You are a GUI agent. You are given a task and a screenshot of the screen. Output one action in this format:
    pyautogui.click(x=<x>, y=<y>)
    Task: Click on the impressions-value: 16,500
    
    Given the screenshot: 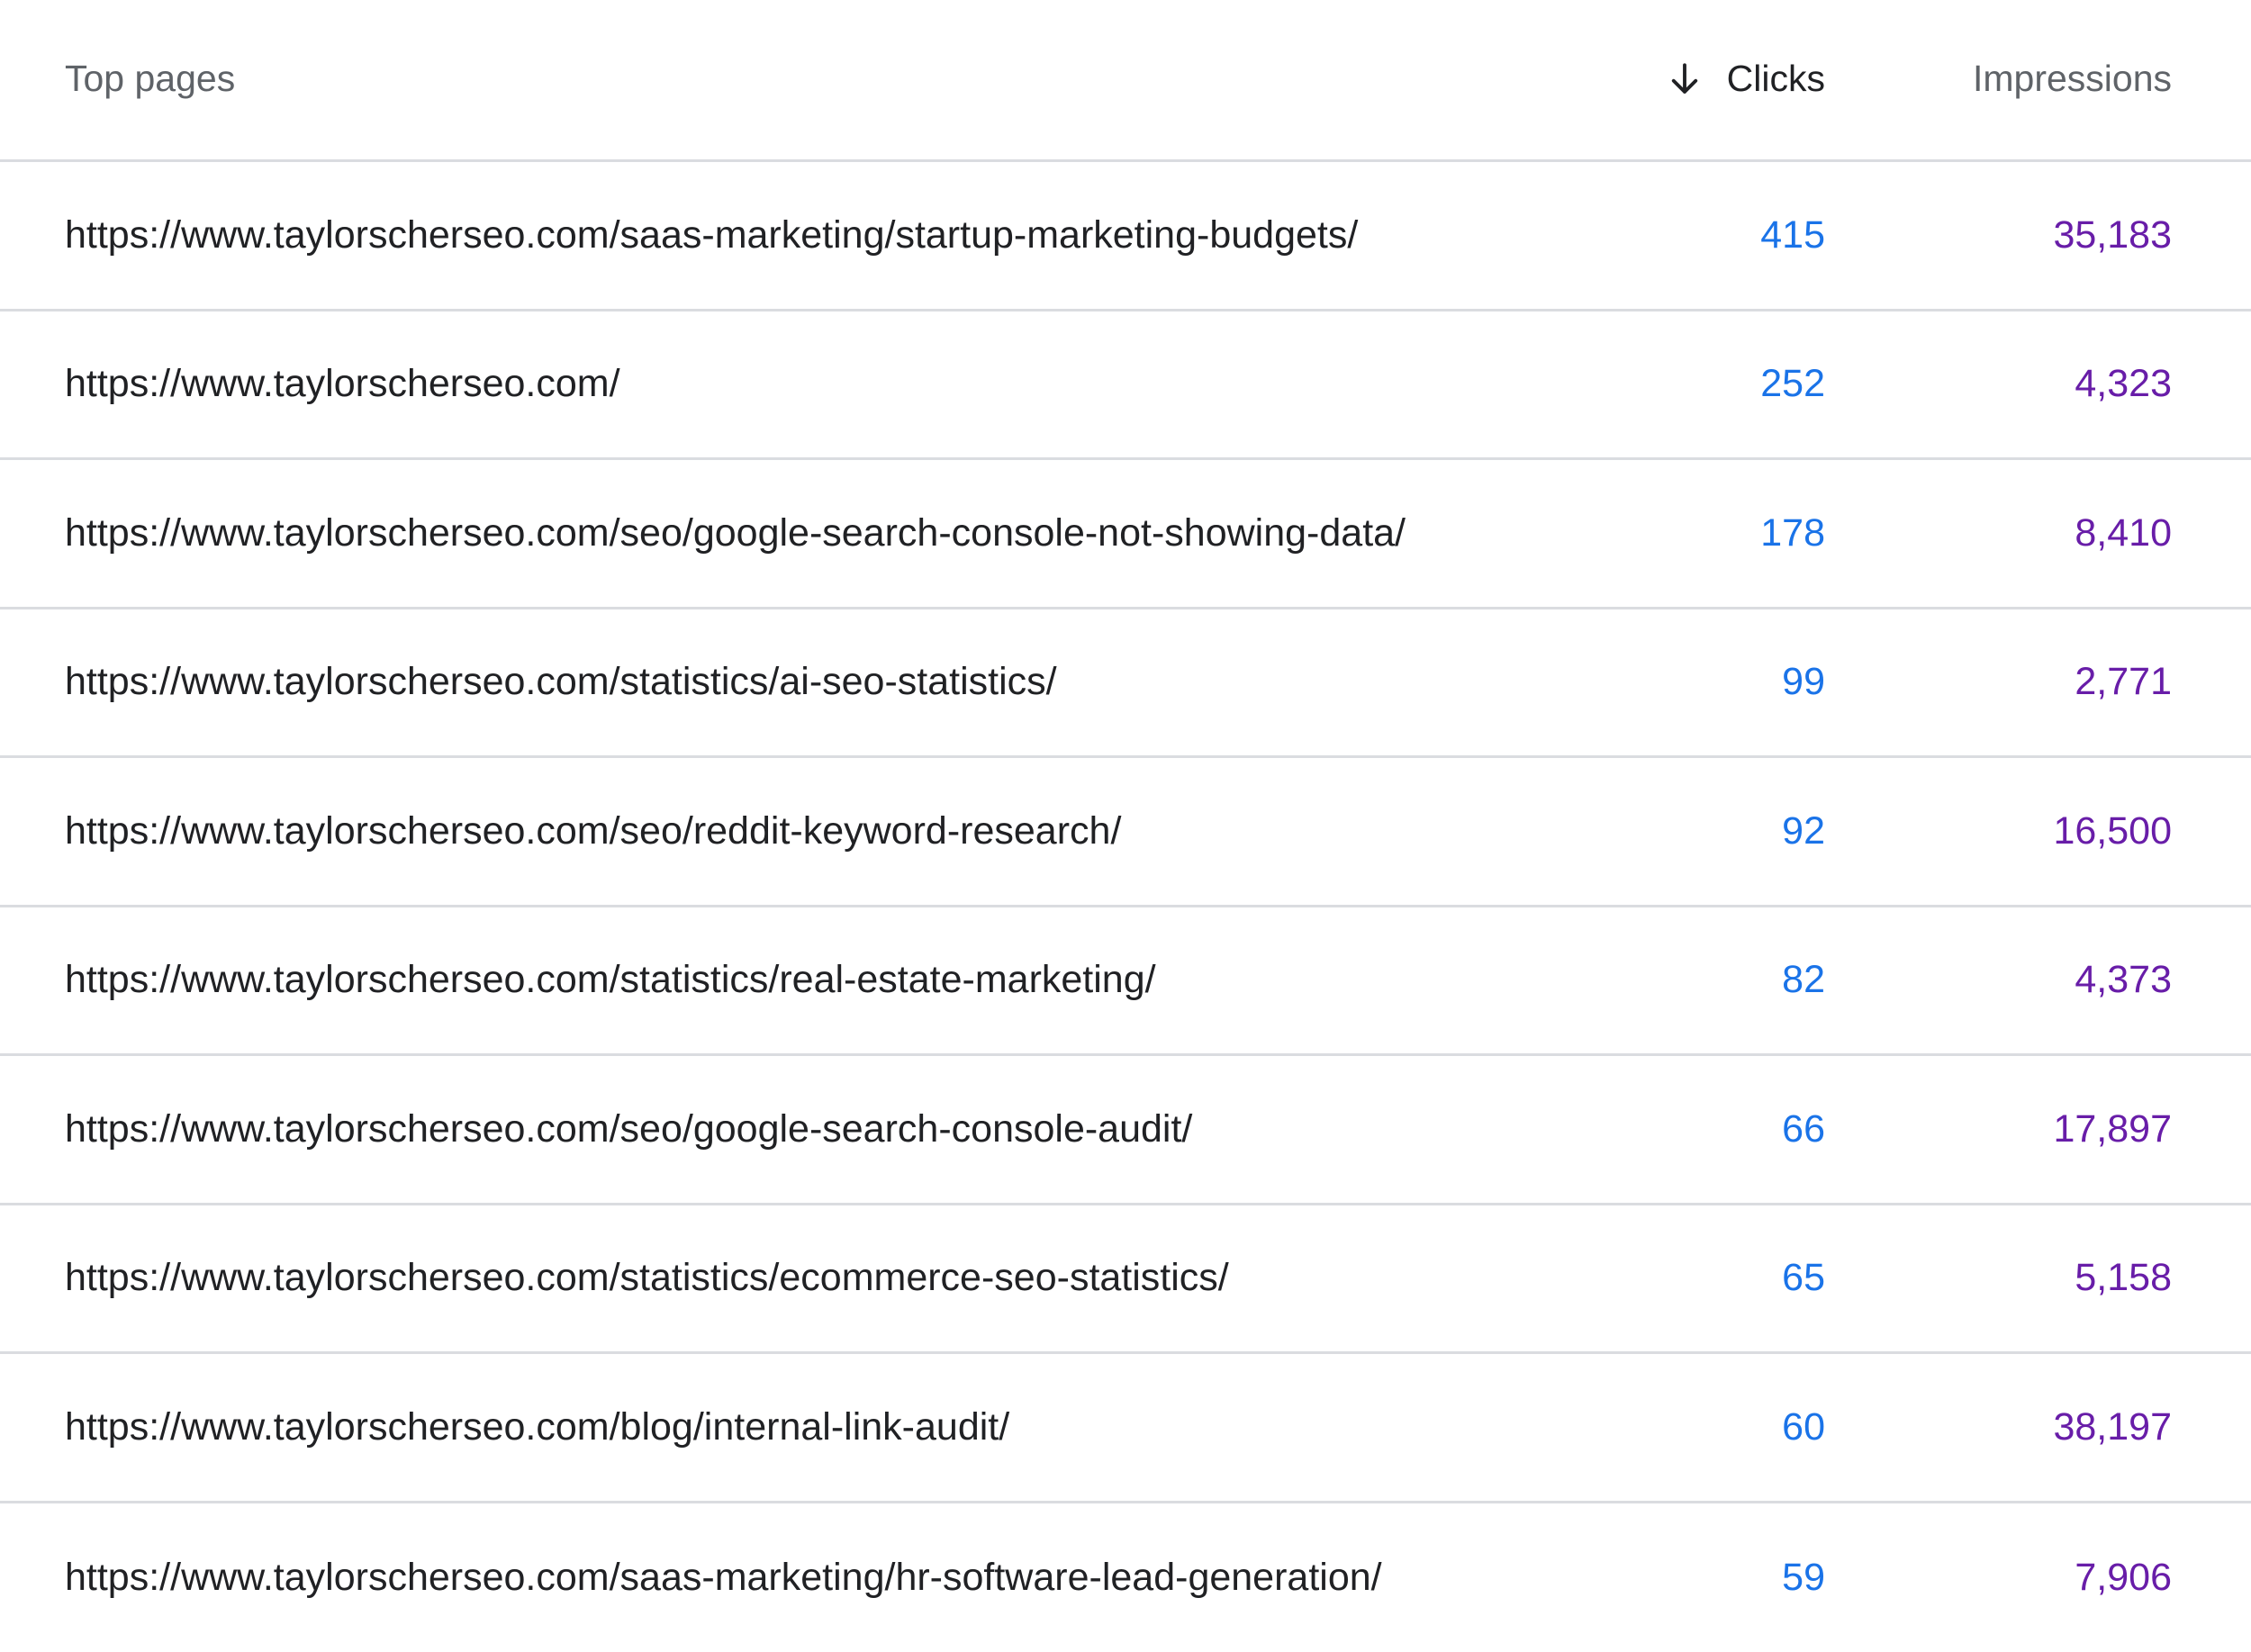 What is the action you would take?
    pyautogui.click(x=2112, y=831)
    